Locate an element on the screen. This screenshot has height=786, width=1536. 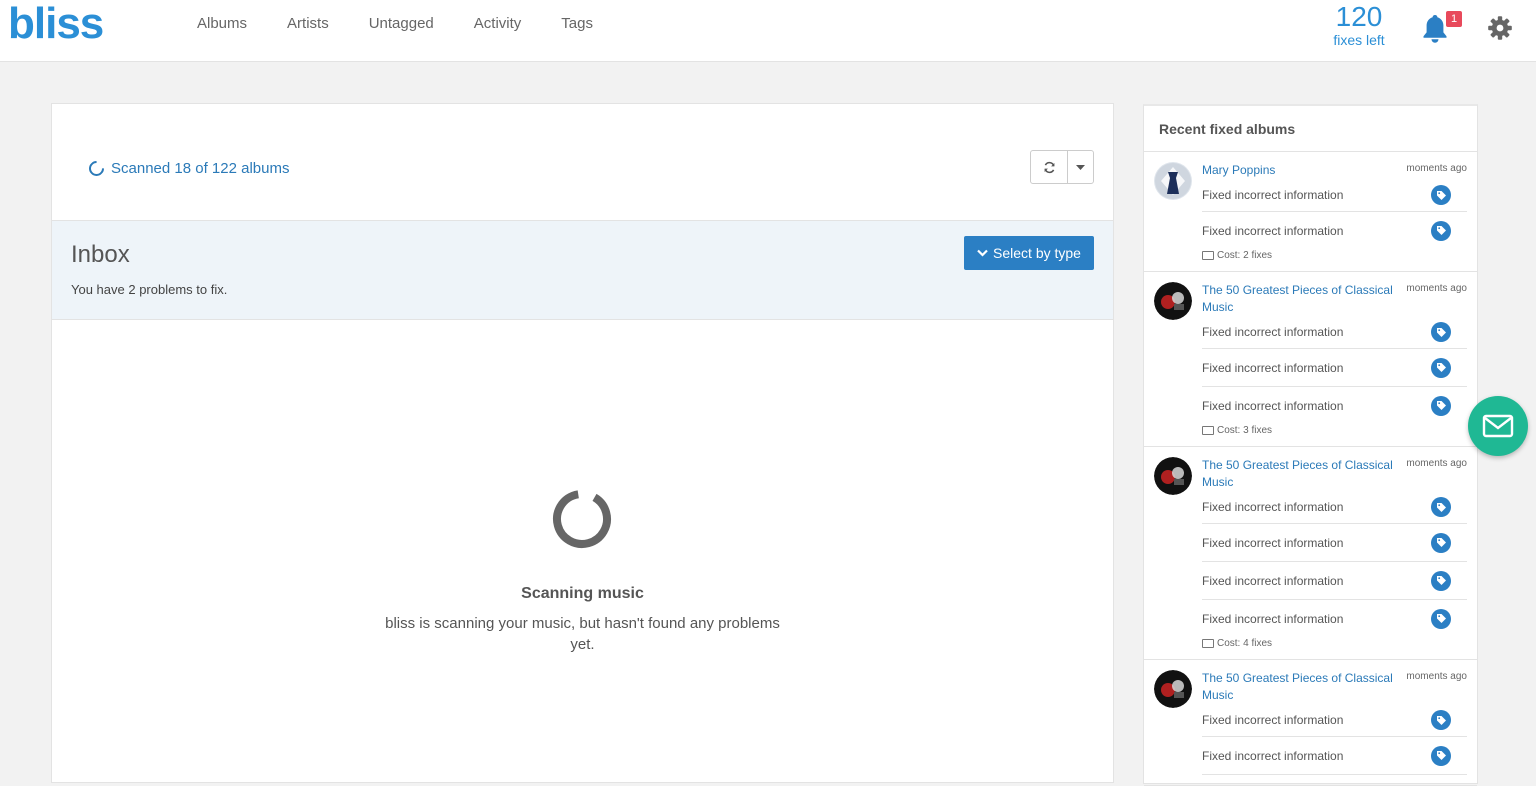
envelope-icon is located at coordinates (1498, 426).